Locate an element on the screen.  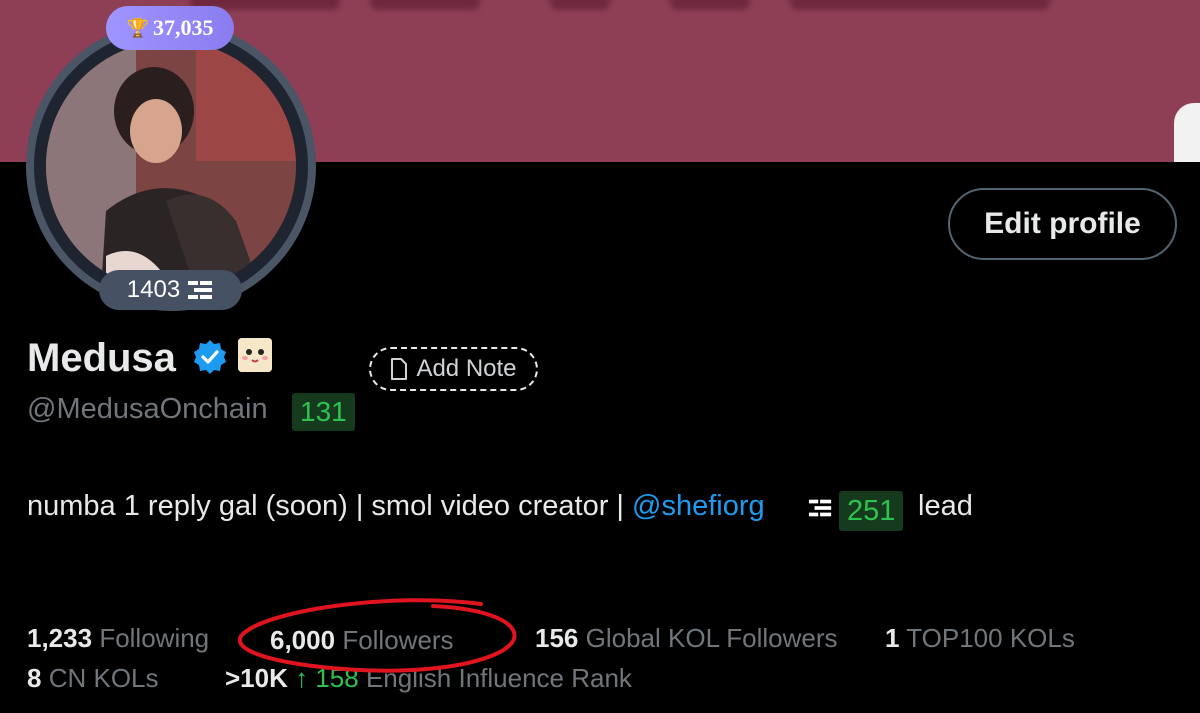
top100-count: 1 is located at coordinates (892, 638).